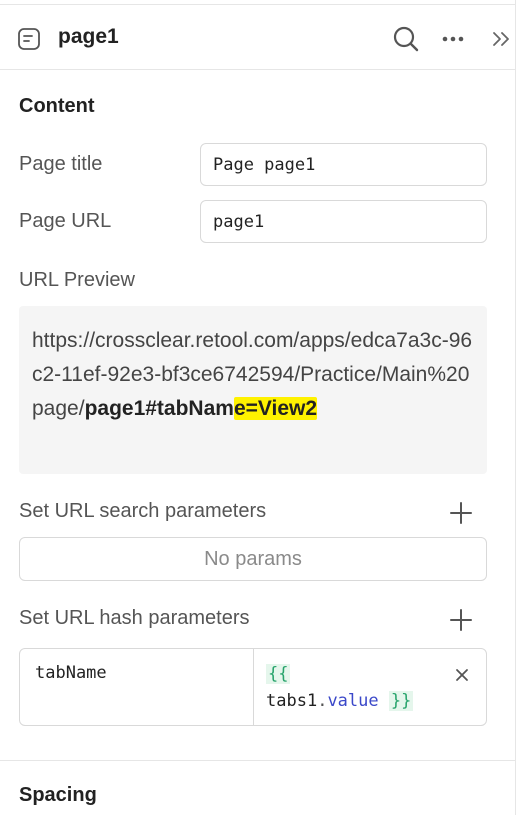  I want to click on close-icon, so click(462, 675).